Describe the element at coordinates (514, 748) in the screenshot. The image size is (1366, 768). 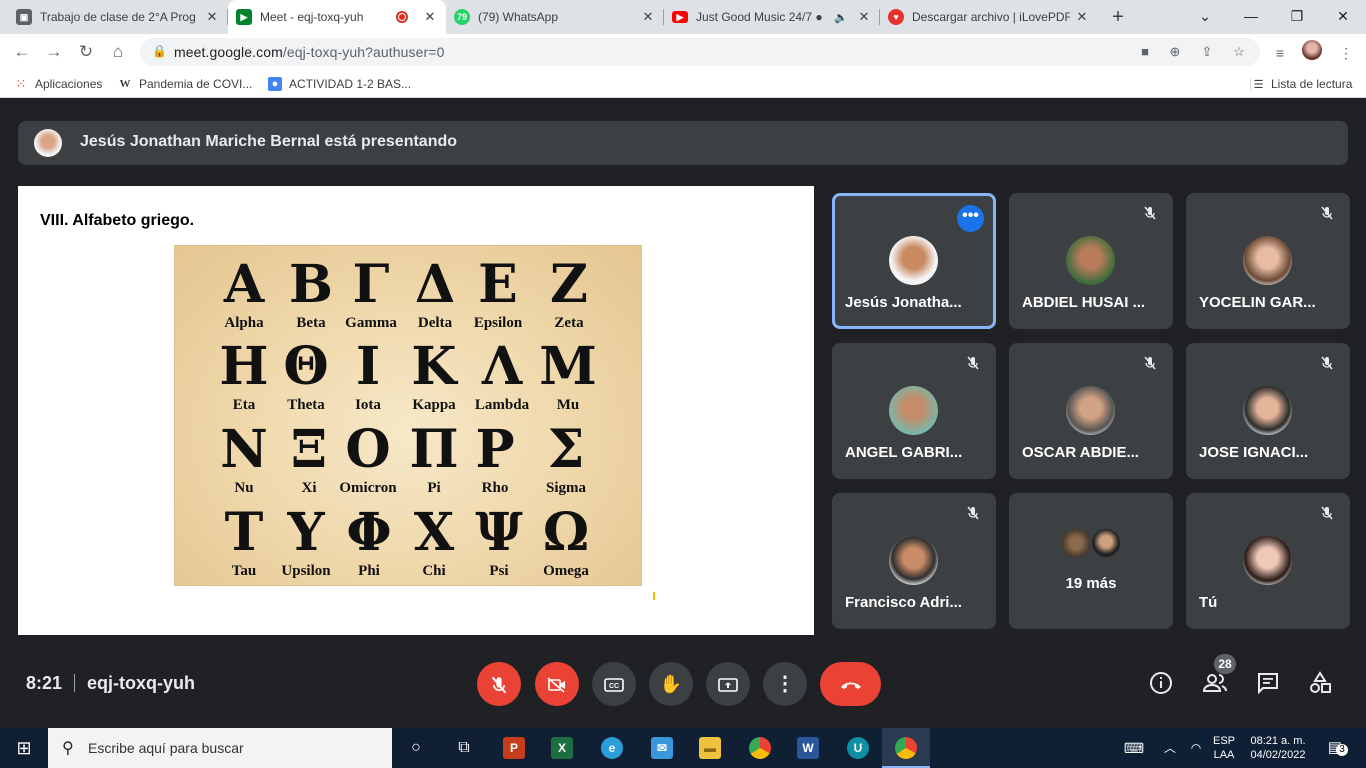
I see `powerpoint-icon: P` at that location.